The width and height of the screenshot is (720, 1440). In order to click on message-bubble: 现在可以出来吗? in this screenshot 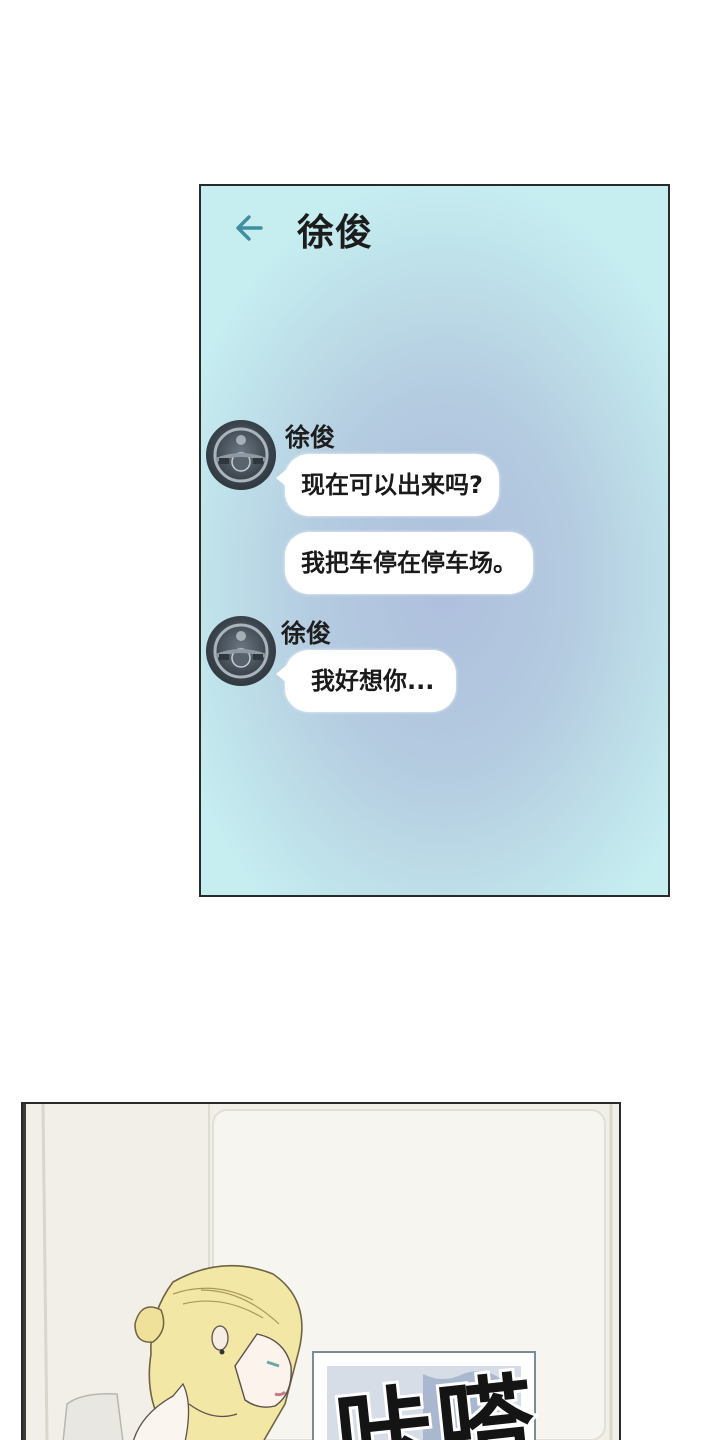, I will do `click(392, 485)`.